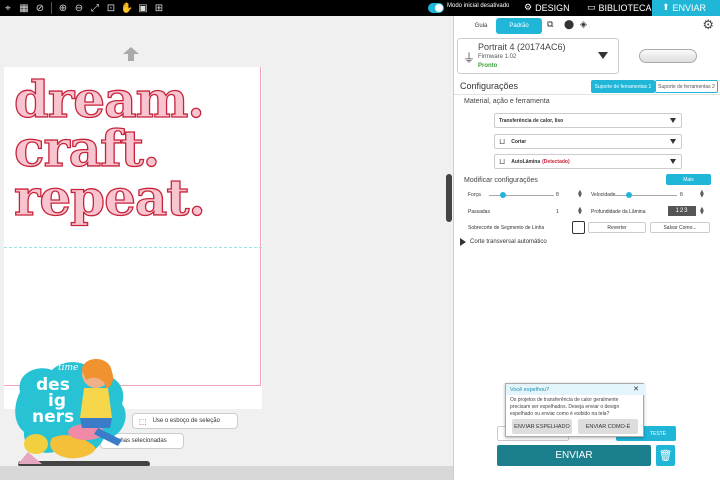 The height and width of the screenshot is (480, 720). What do you see at coordinates (623, 86) in the screenshot?
I see `tool-holder-1-tab: Suporte de ferramentas 1` at bounding box center [623, 86].